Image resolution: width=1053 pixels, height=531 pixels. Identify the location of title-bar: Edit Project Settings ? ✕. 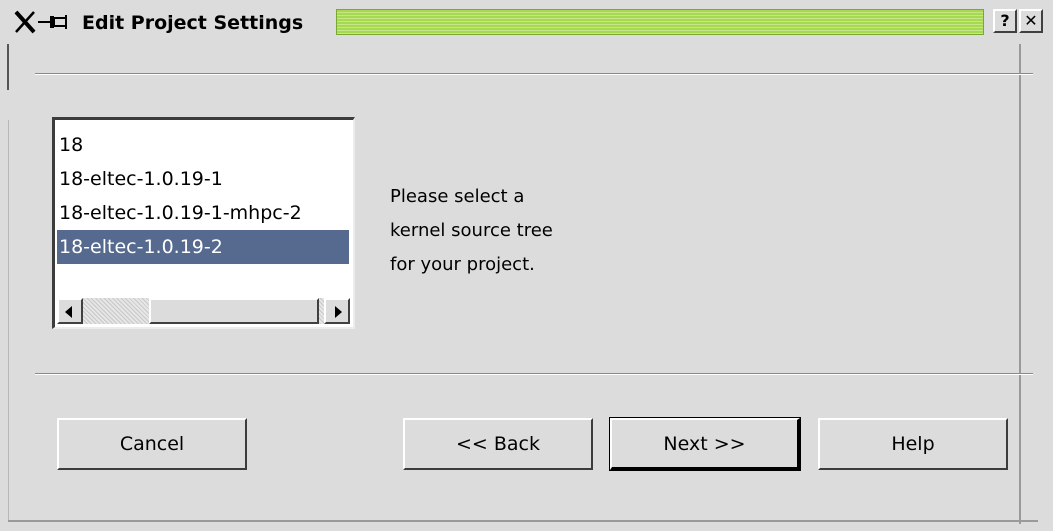
(526, 22).